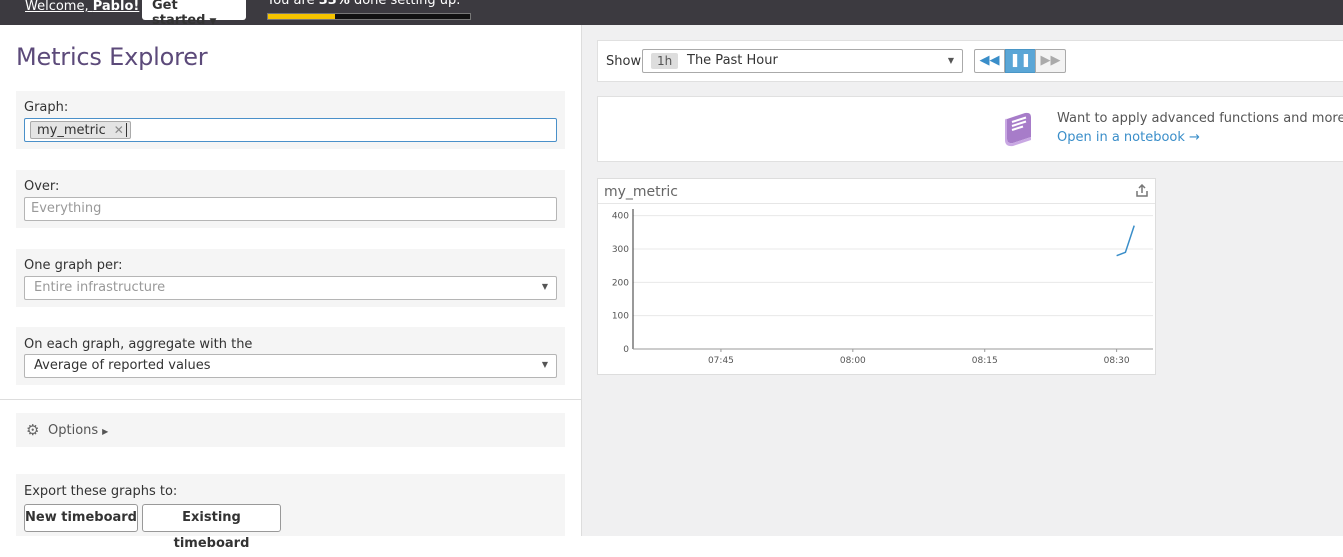 This screenshot has width=1343, height=557. Describe the element at coordinates (620, 250) in the screenshot. I see `y-tick-label: 300` at that location.